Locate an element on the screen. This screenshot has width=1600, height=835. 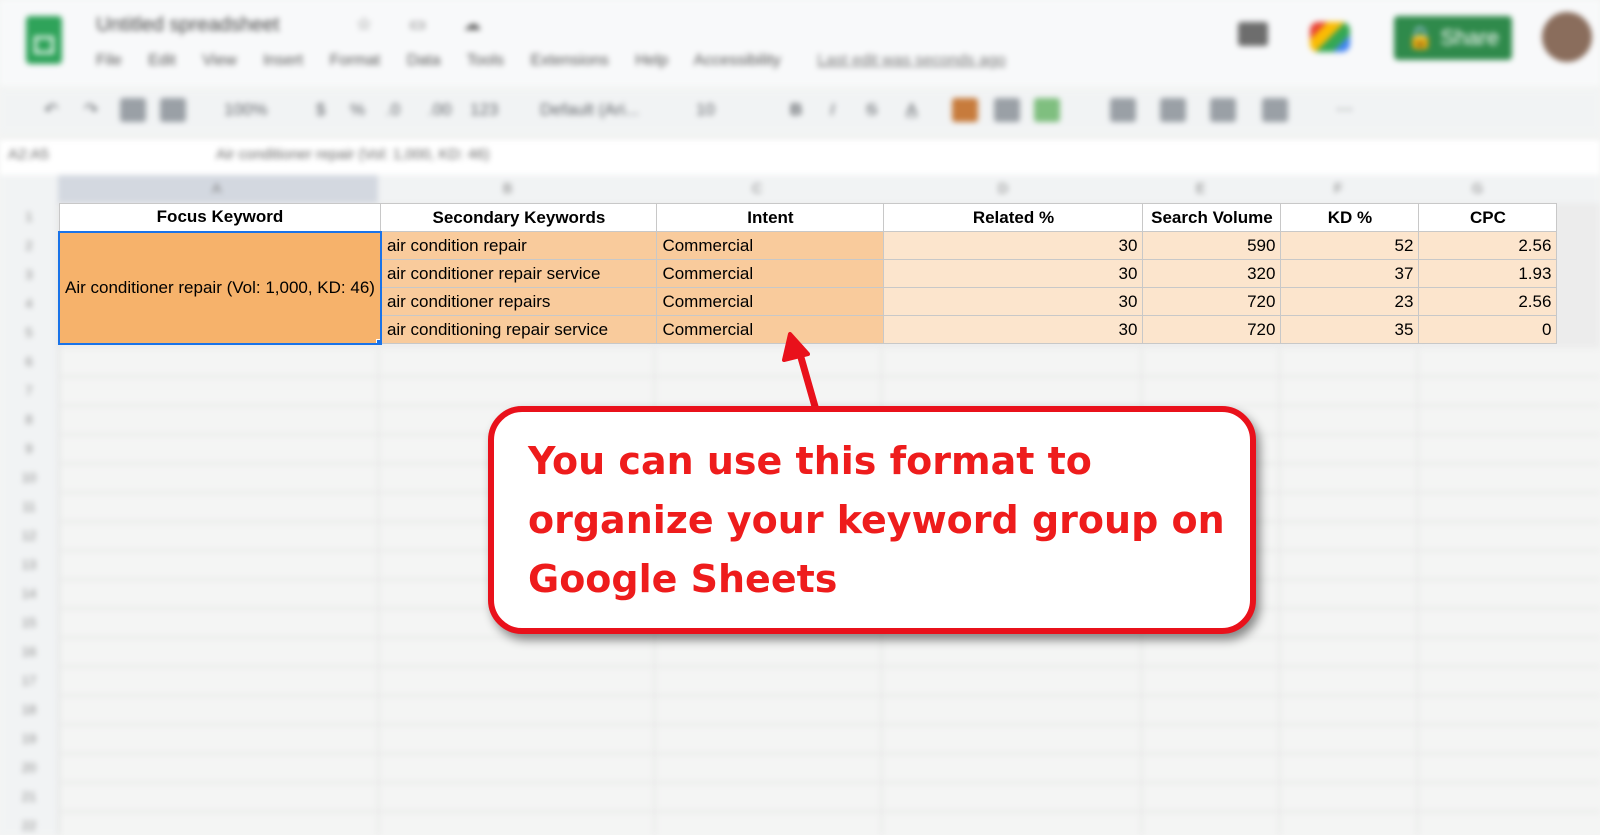
percent-icon: % is located at coordinates (357, 110).